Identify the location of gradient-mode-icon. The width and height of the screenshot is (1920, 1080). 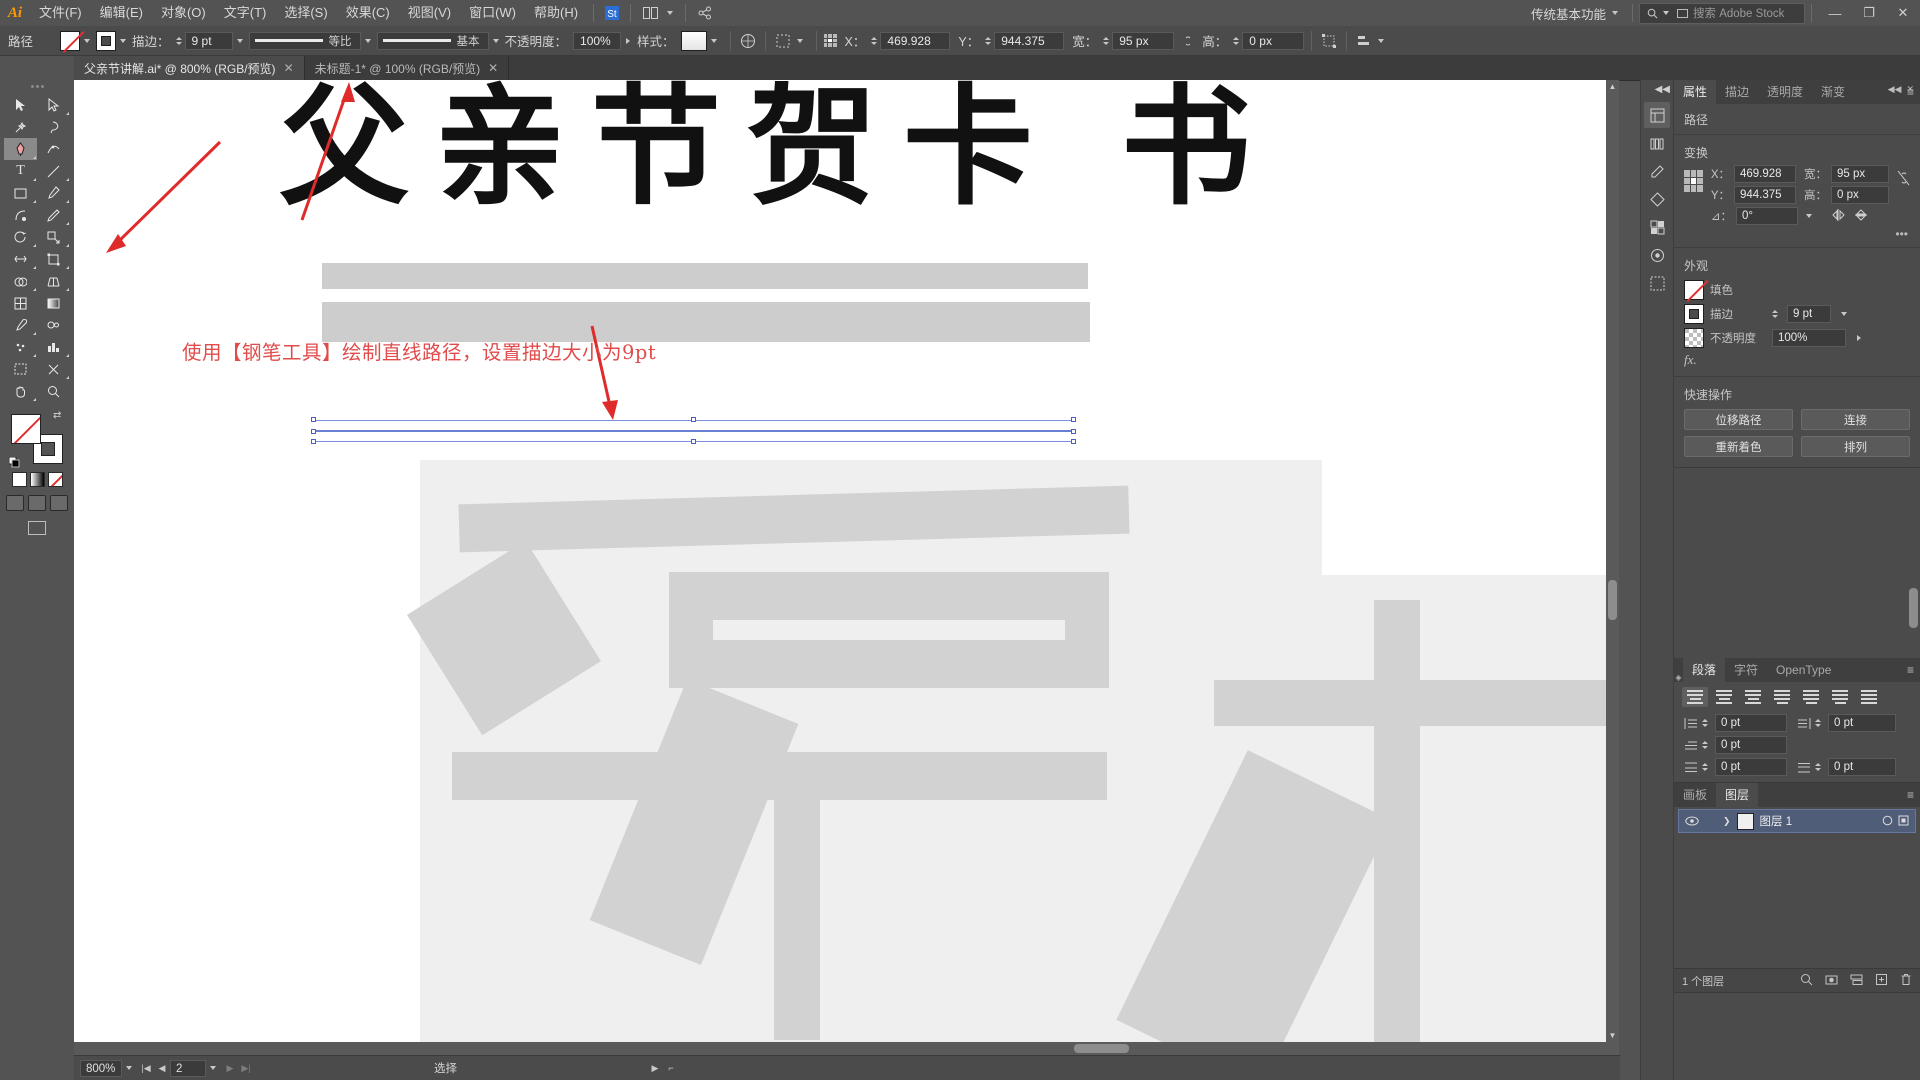
(37, 479).